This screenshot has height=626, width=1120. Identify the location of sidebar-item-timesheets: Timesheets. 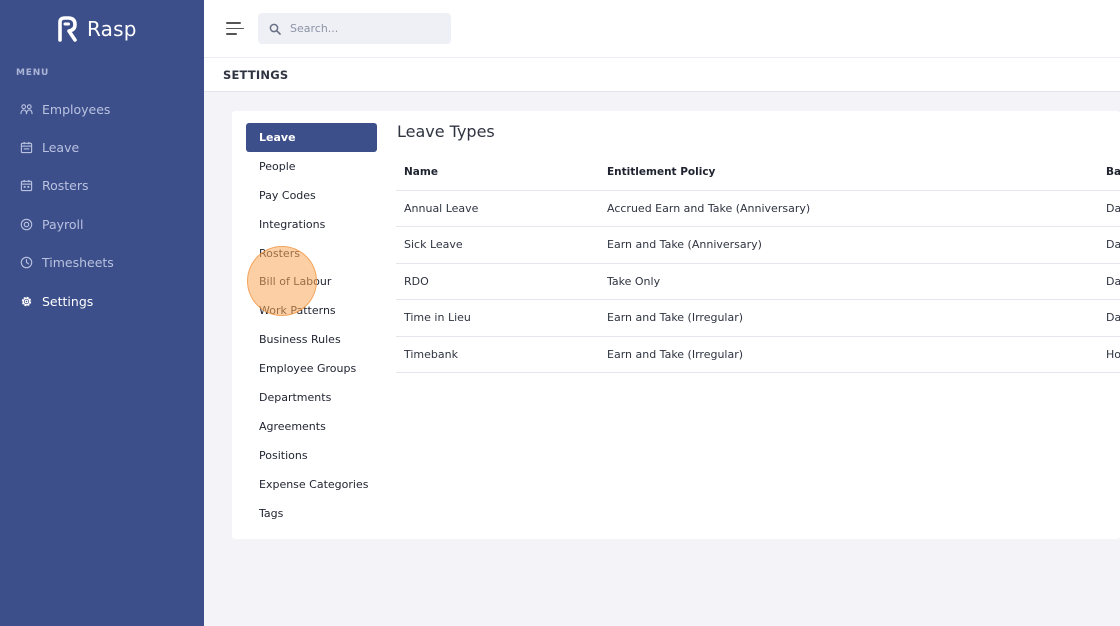
(102, 263).